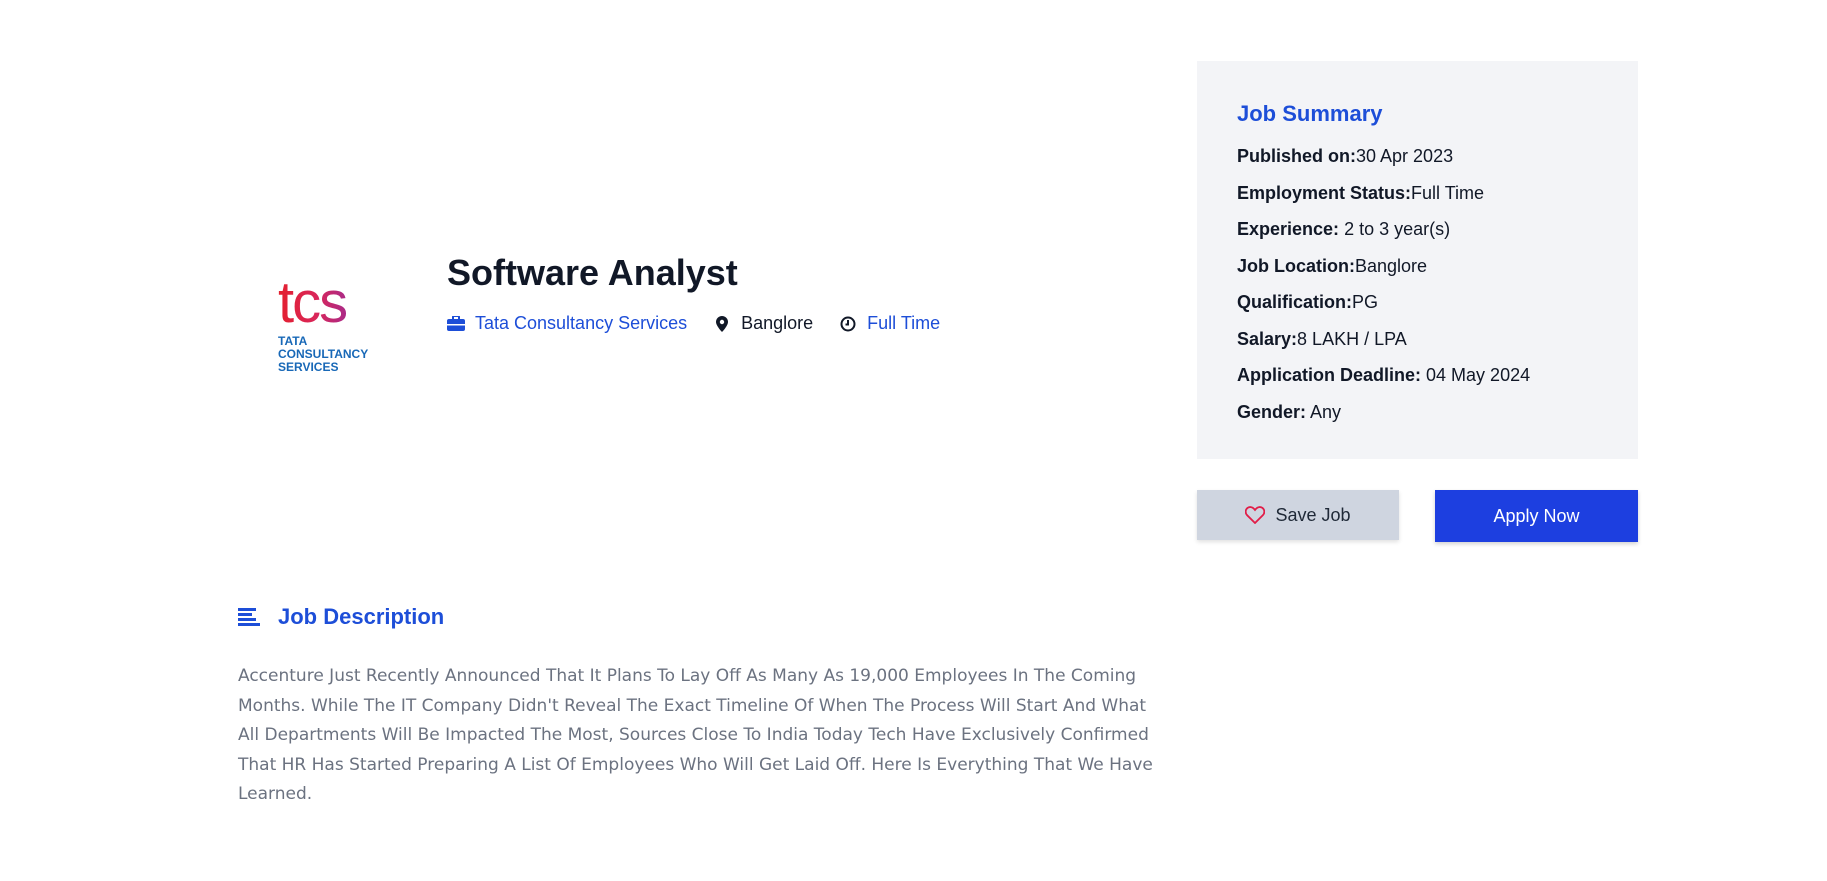 The image size is (1827, 881). What do you see at coordinates (1332, 265) in the screenshot?
I see `summary-row-location: Job Location:Banglore` at bounding box center [1332, 265].